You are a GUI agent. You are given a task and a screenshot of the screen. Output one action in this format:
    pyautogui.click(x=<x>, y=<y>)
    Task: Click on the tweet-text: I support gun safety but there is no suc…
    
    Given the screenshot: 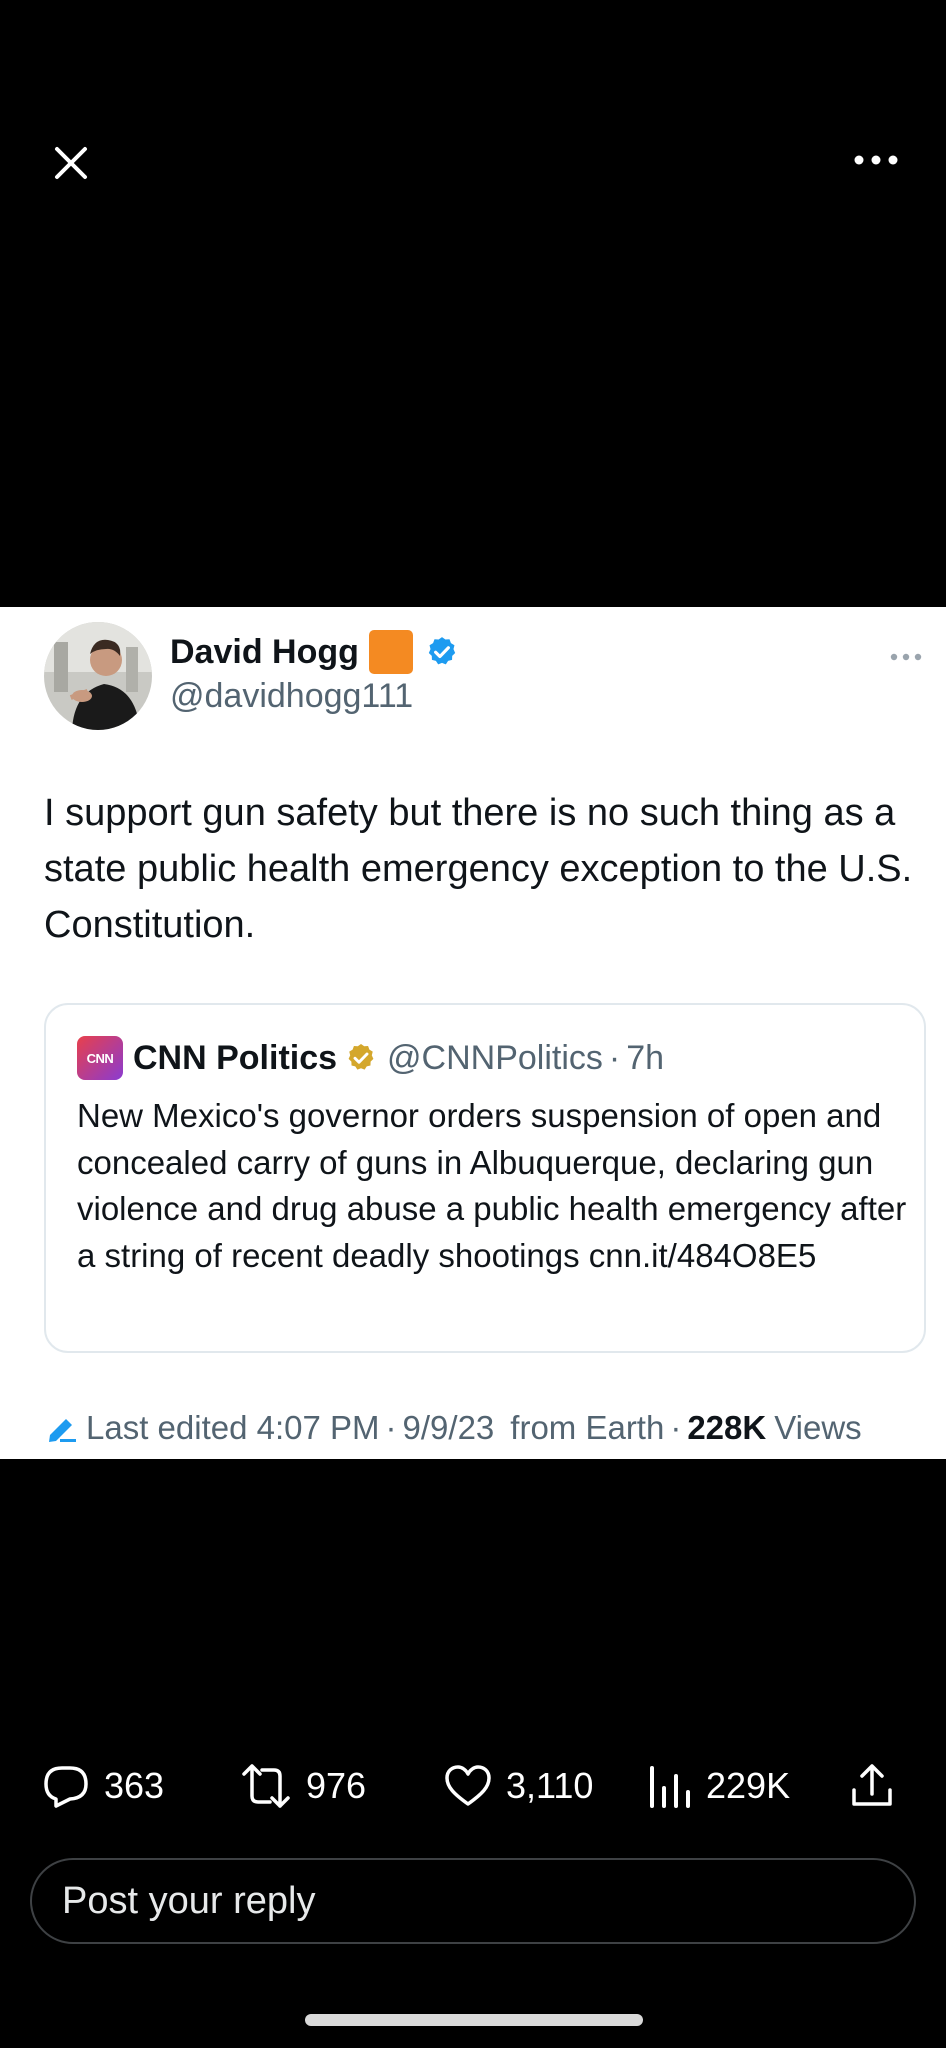 What is the action you would take?
    pyautogui.click(x=478, y=869)
    